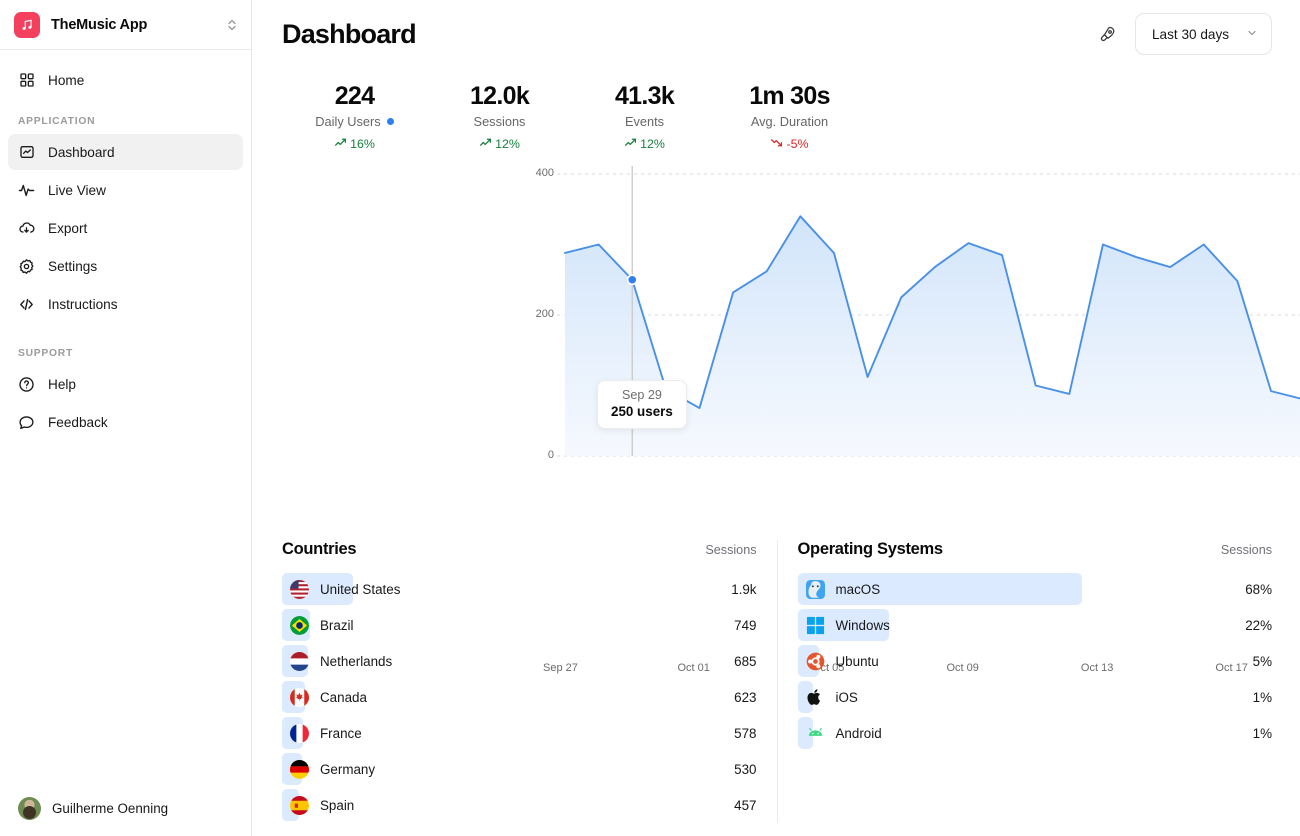 The image size is (1300, 836). I want to click on list-item: Spain 457, so click(519, 805).